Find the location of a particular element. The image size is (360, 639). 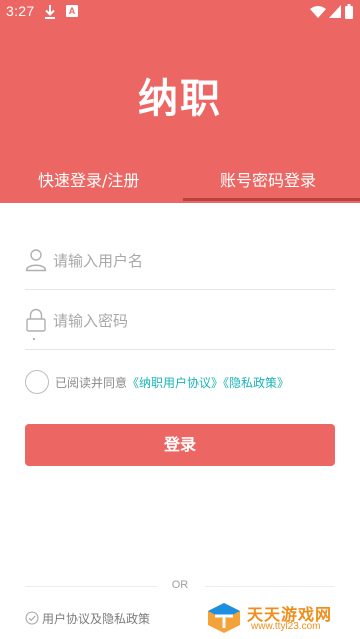

agreement-row: 已阅读并同意《纳职用户协议》《隐私政策》 is located at coordinates (185, 383).